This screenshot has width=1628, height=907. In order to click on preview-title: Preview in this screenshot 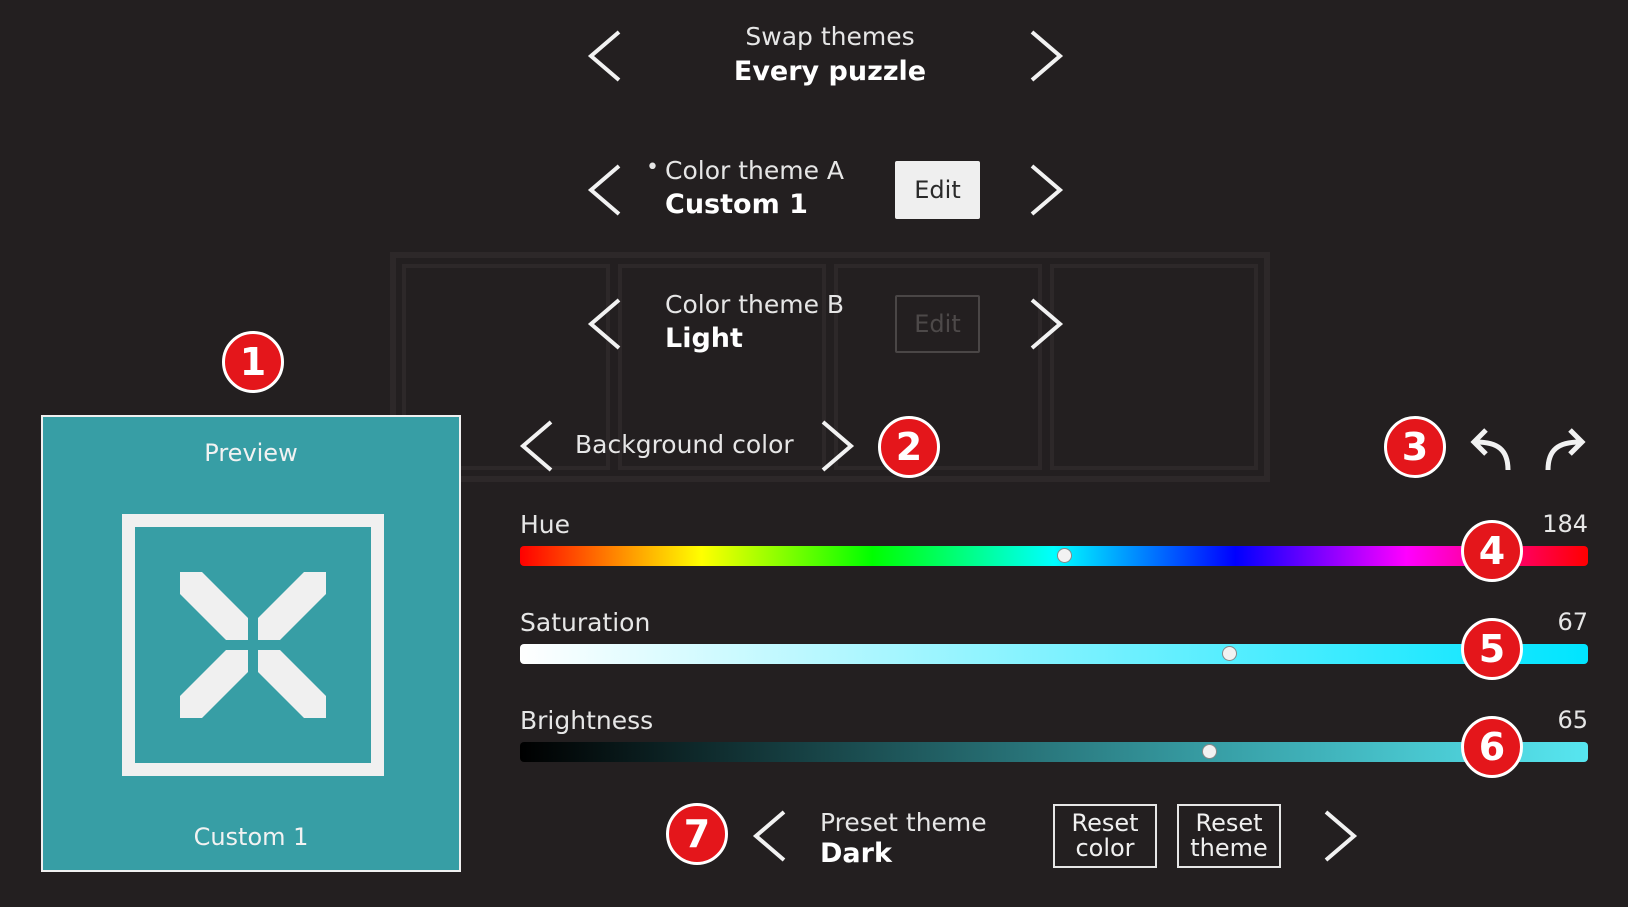, I will do `click(251, 453)`.